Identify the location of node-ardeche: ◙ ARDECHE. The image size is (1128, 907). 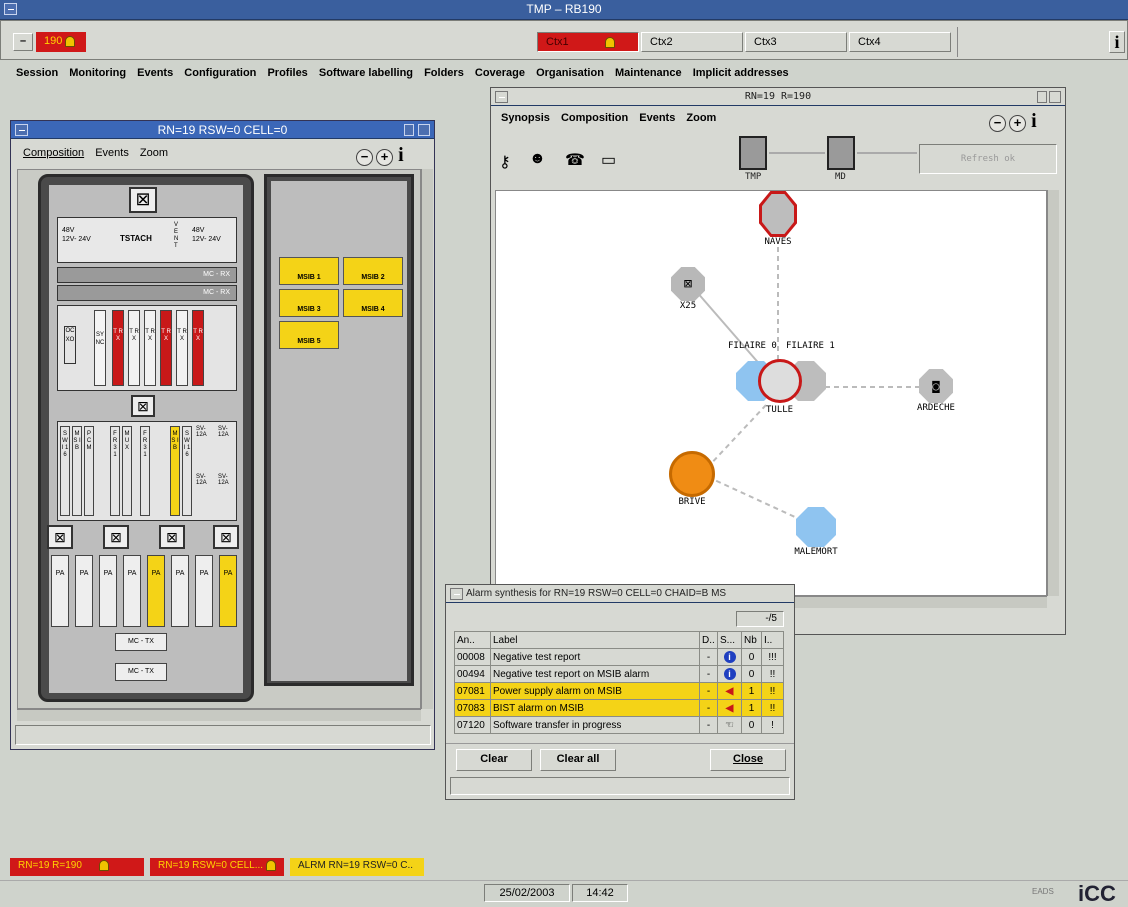
(936, 391).